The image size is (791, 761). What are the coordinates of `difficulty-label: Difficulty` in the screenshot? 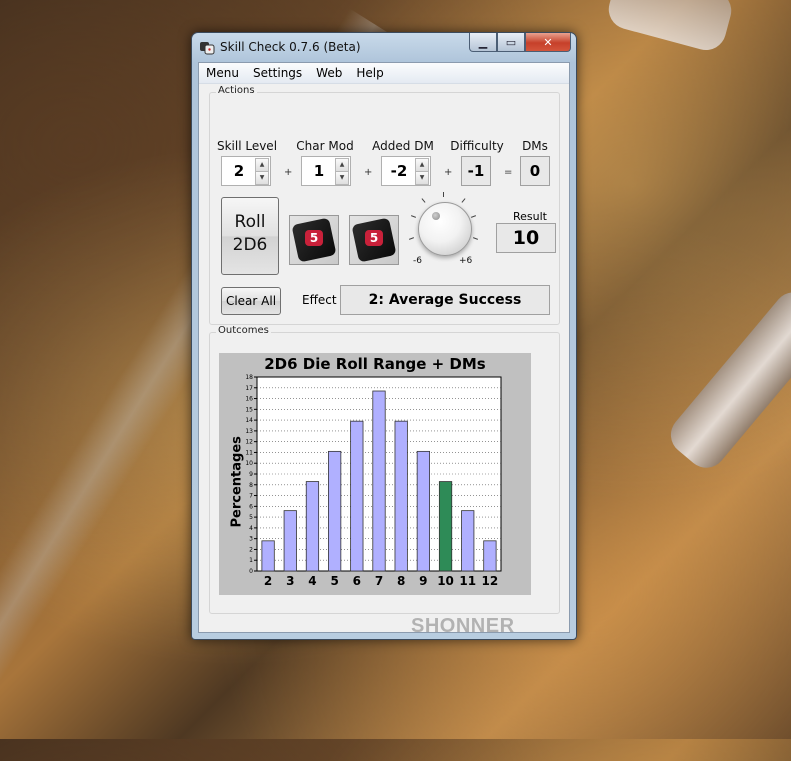 It's located at (477, 146).